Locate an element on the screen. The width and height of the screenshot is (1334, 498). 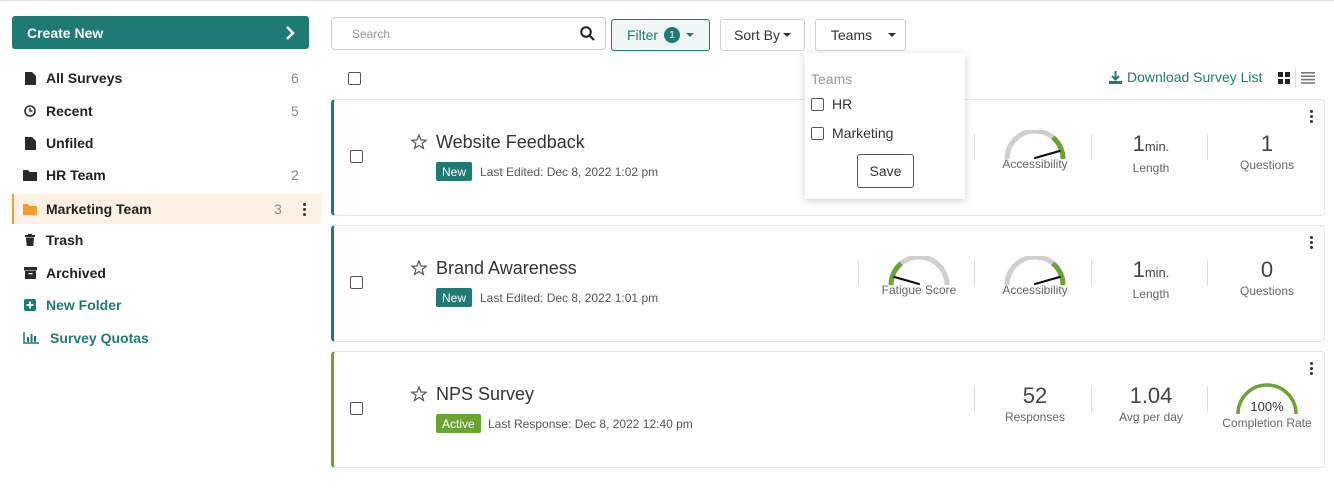
folder-menu-icon is located at coordinates (304, 209).